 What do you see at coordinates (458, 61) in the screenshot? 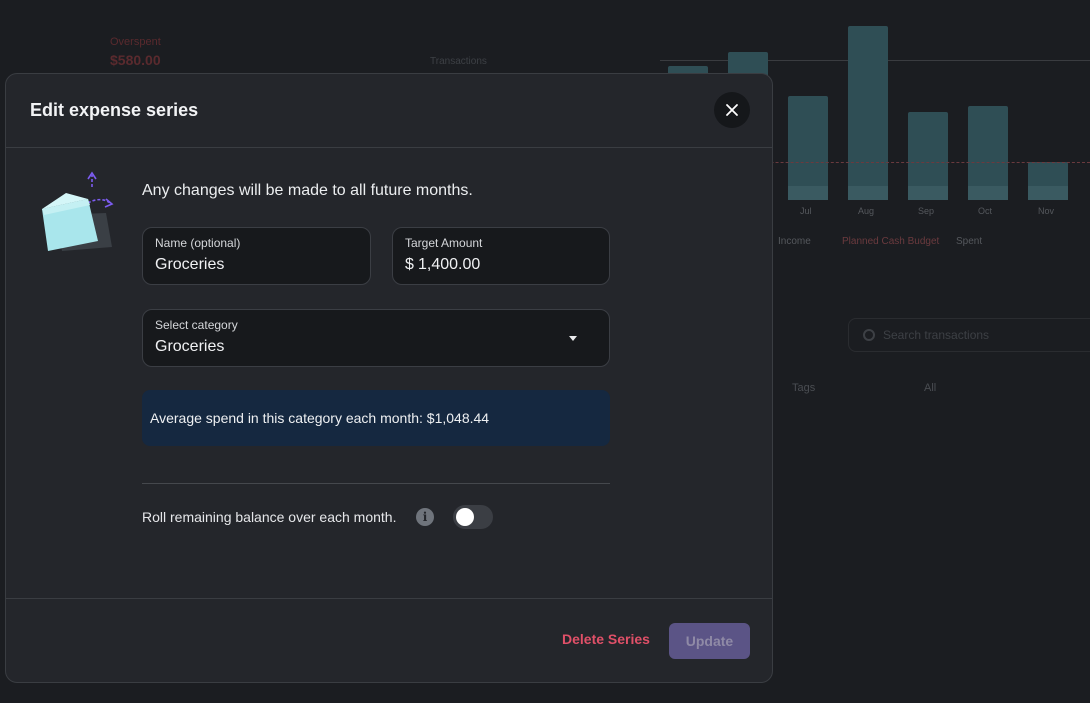
I see `bg-mid-label: Transactions` at bounding box center [458, 61].